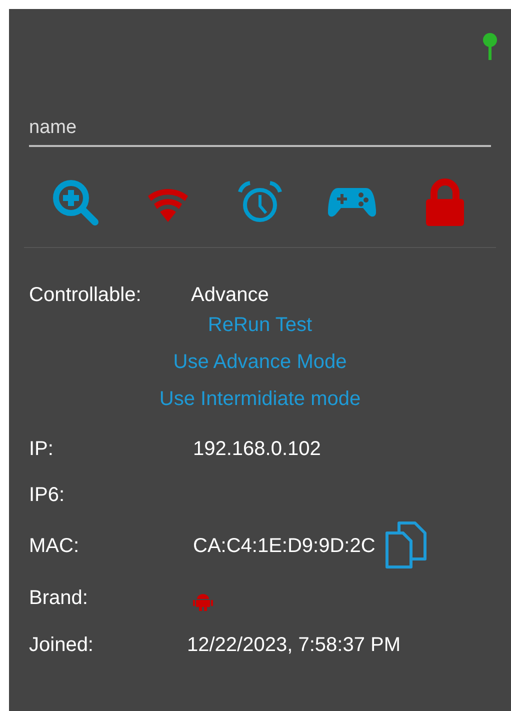  I want to click on field-label: IP:, so click(41, 449).